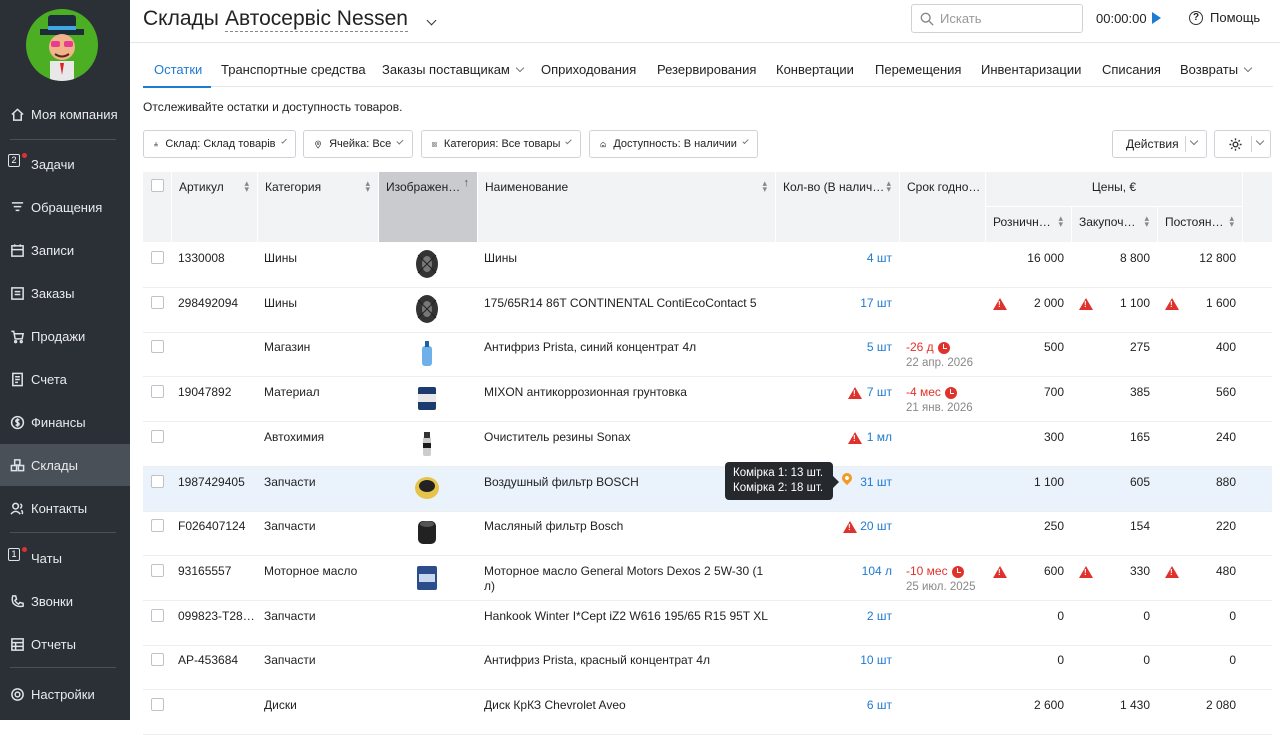 Image resolution: width=1280 pixels, height=735 pixels. What do you see at coordinates (500, 258) in the screenshot?
I see `product-name-cell: Шины` at bounding box center [500, 258].